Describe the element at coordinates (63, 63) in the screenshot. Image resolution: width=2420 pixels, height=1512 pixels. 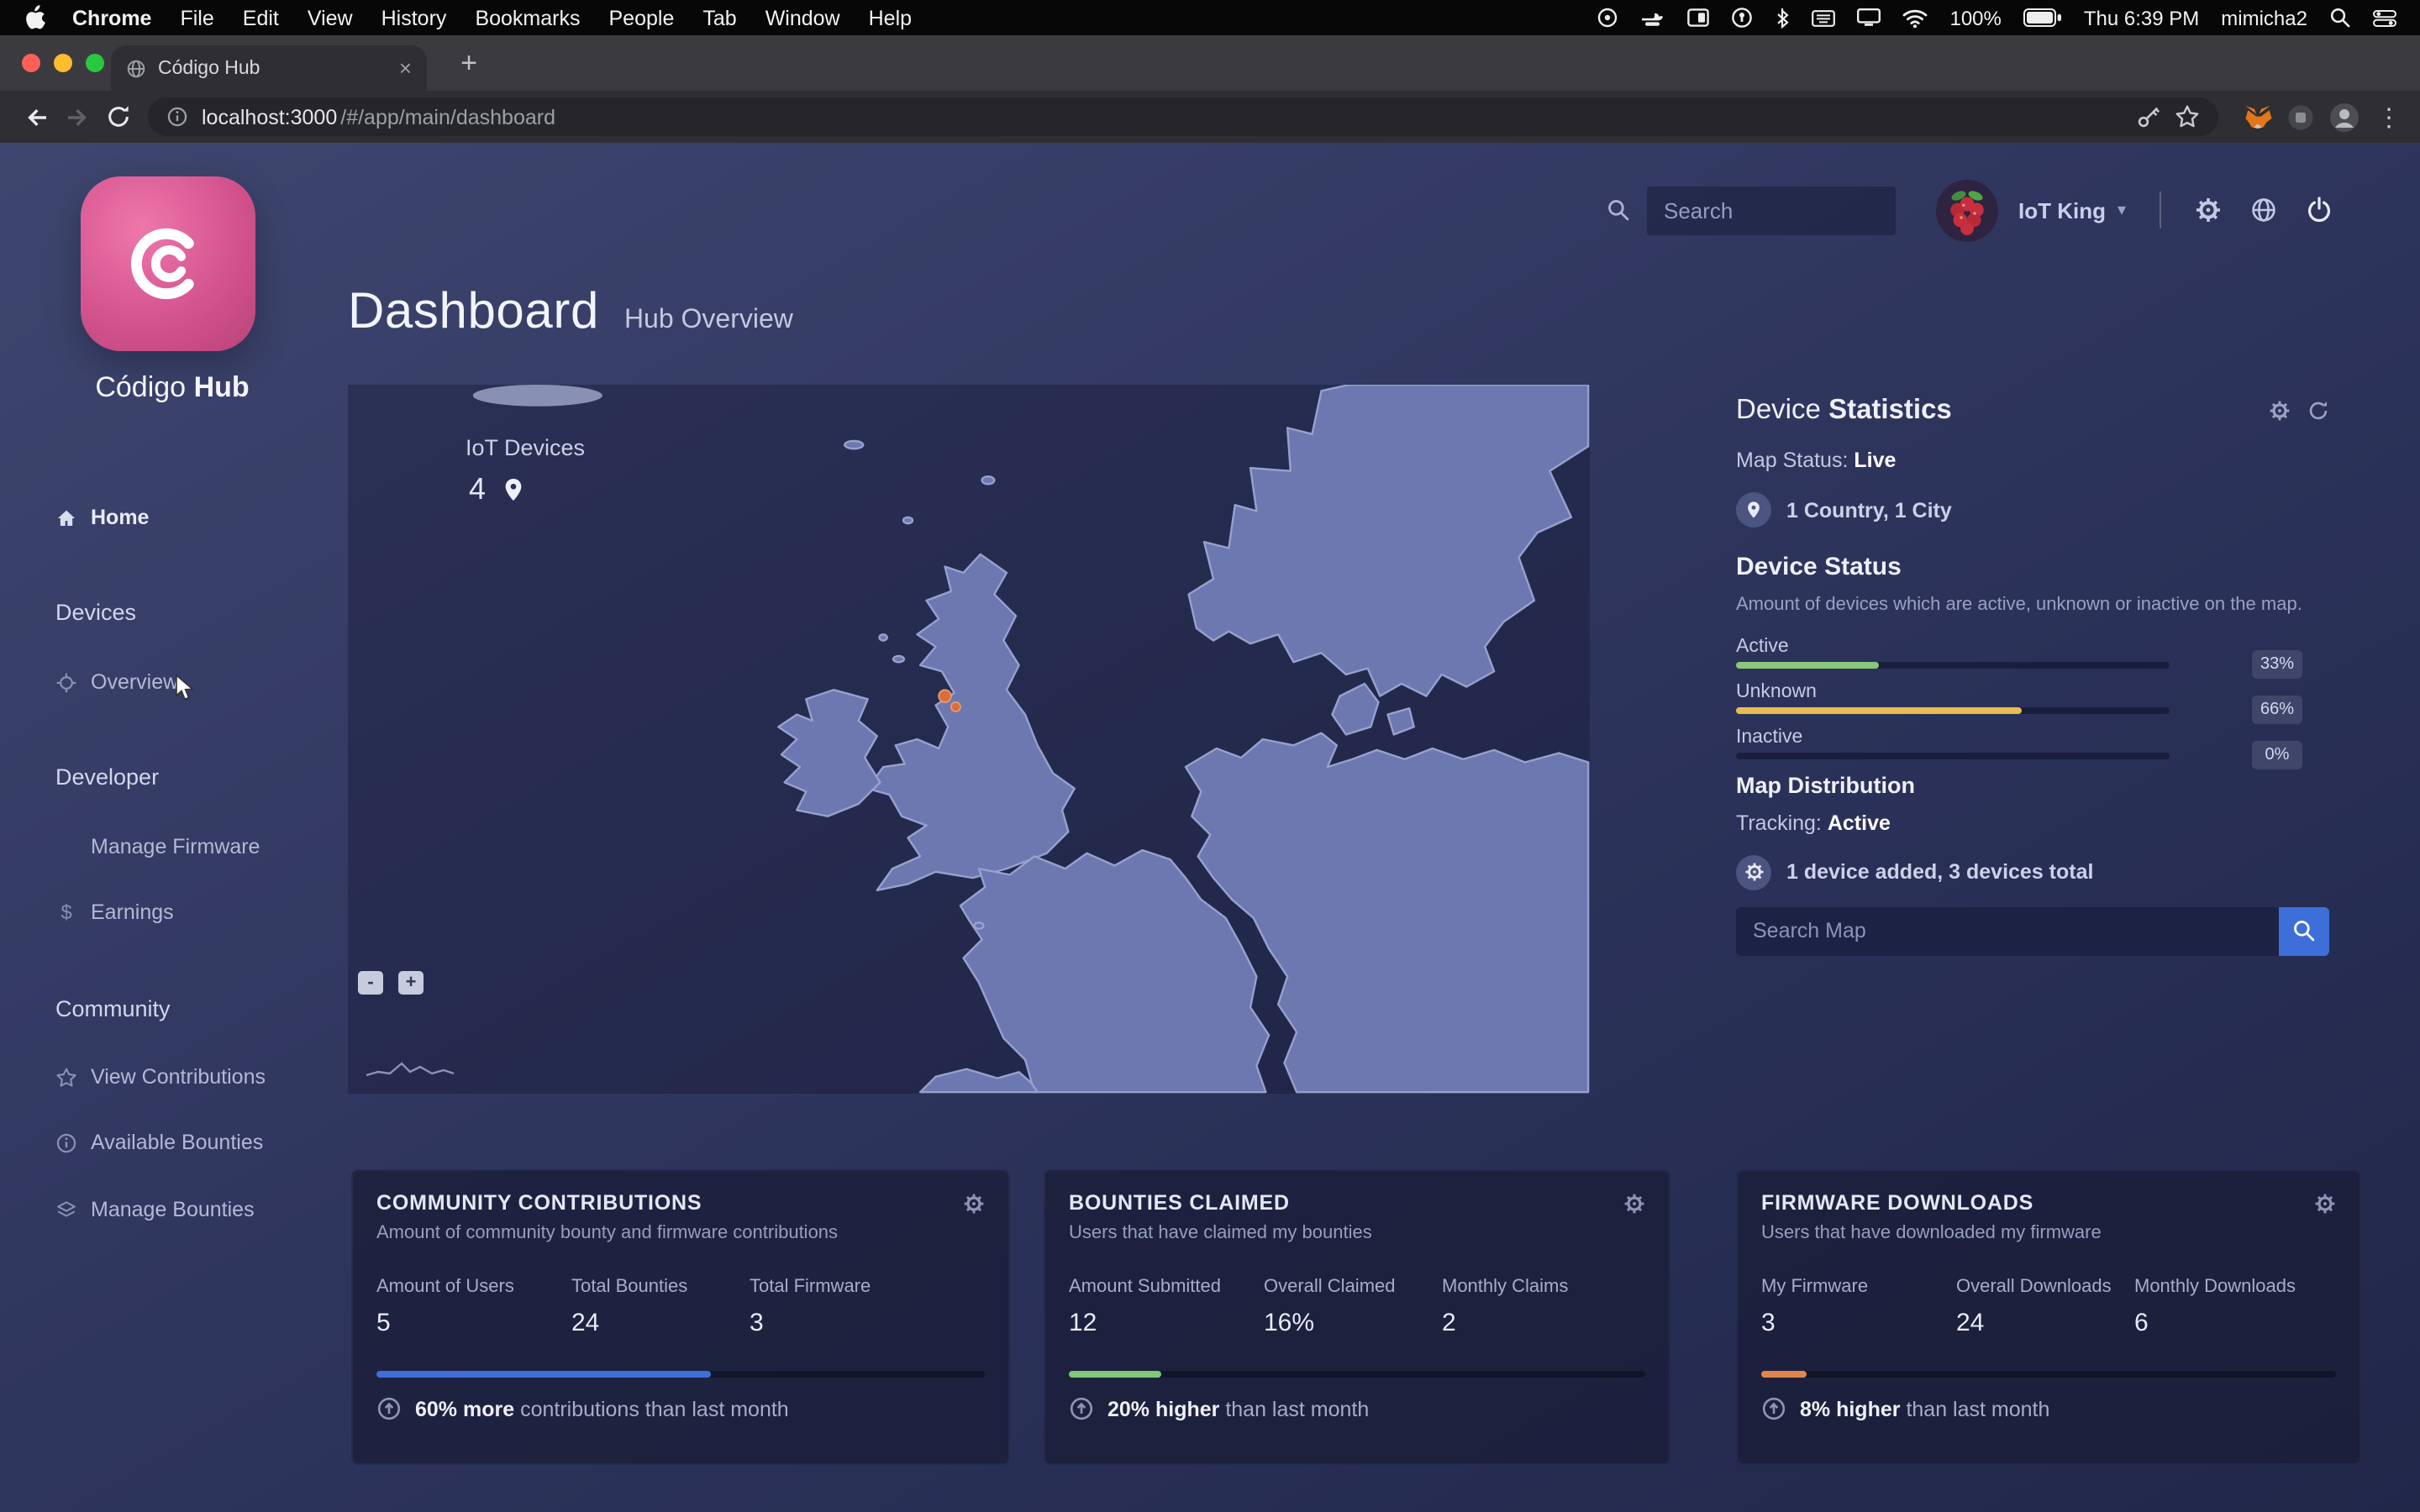
I see `window-minimize-button` at that location.